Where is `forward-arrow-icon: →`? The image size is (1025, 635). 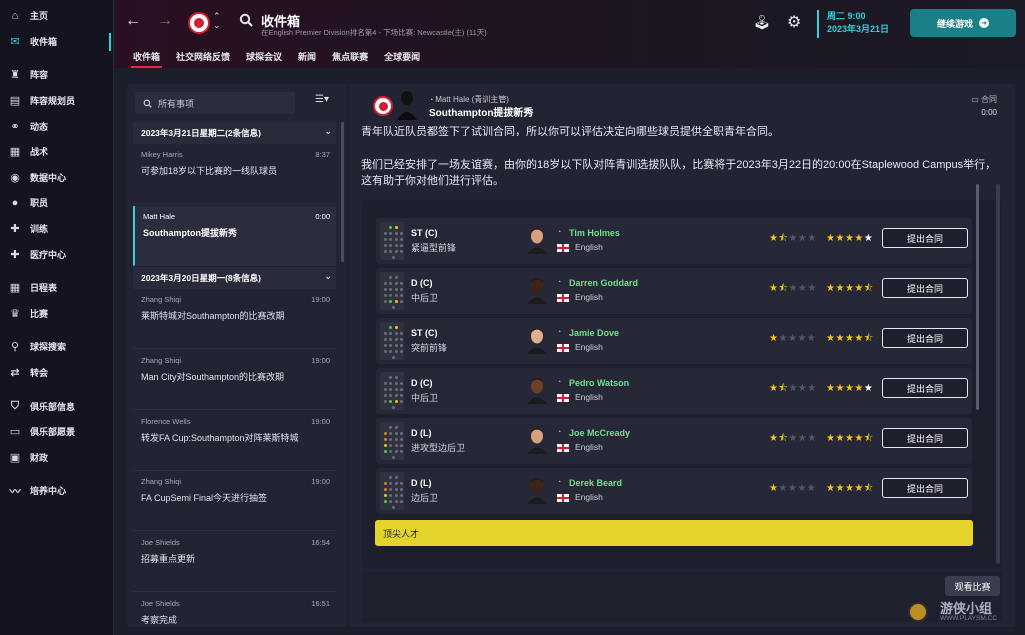 forward-arrow-icon: → is located at coordinates (165, 21).